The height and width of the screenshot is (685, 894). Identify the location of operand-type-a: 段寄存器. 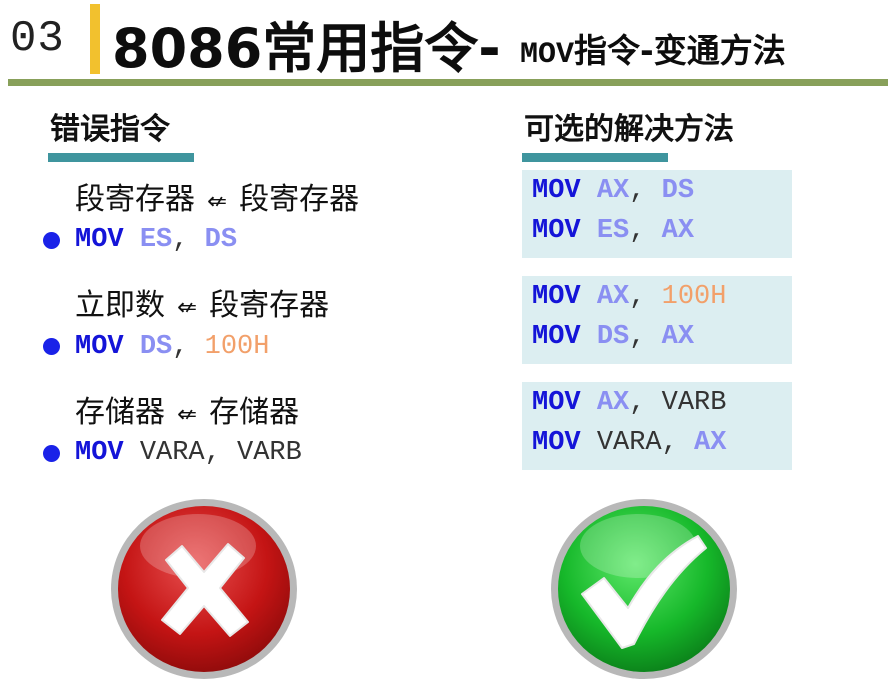
(135, 199).